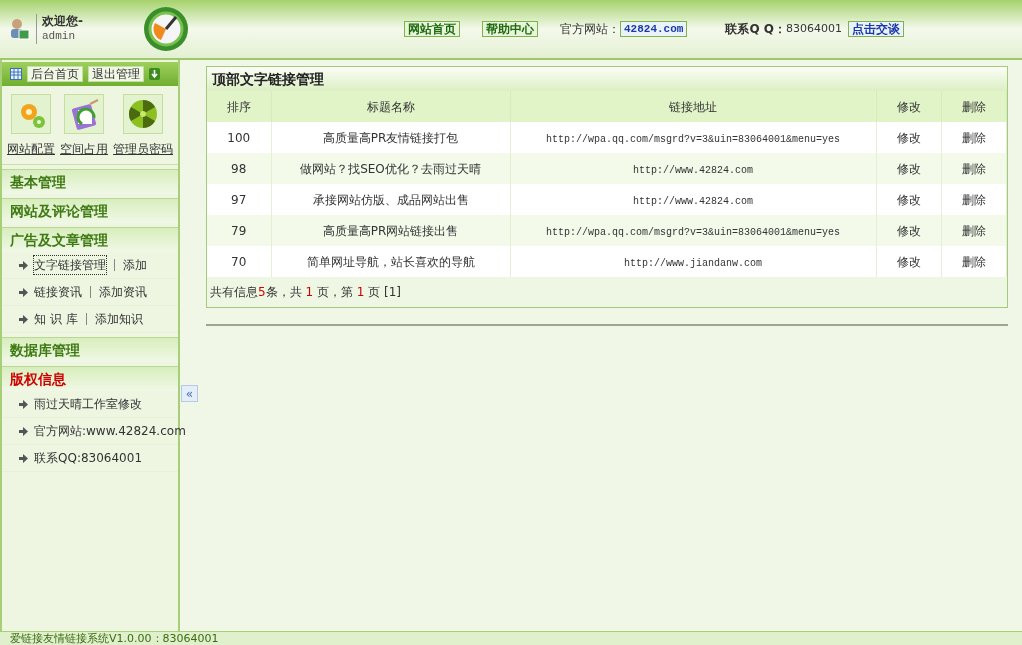  What do you see at coordinates (693, 263) in the screenshot?
I see `table-cell: http://www.jiandanw.com` at bounding box center [693, 263].